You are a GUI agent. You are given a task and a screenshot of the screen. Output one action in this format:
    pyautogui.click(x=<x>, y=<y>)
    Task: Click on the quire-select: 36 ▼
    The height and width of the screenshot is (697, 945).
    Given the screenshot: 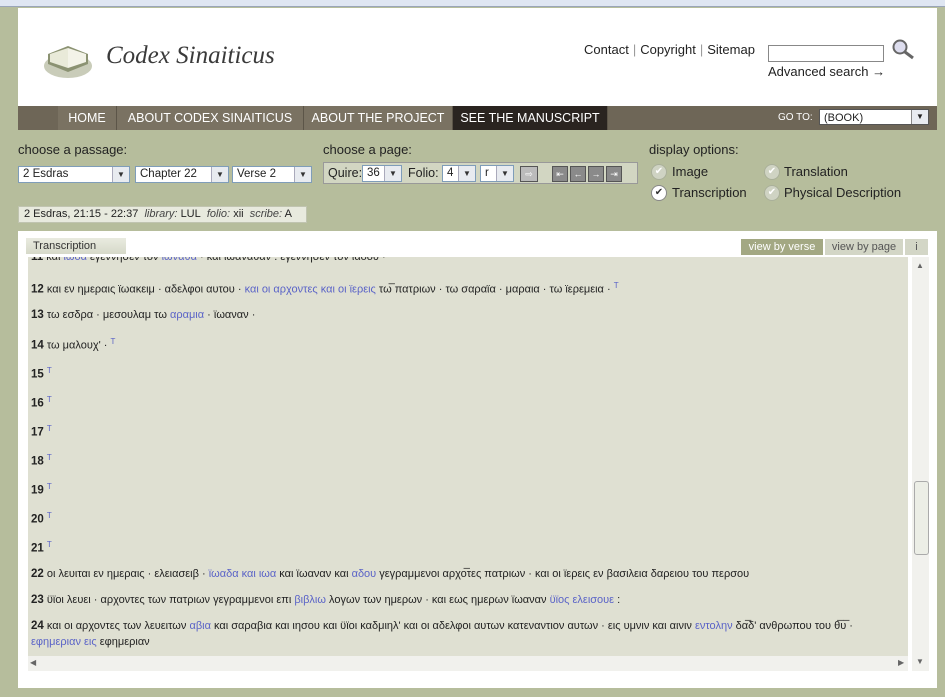 What is the action you would take?
    pyautogui.click(x=382, y=173)
    